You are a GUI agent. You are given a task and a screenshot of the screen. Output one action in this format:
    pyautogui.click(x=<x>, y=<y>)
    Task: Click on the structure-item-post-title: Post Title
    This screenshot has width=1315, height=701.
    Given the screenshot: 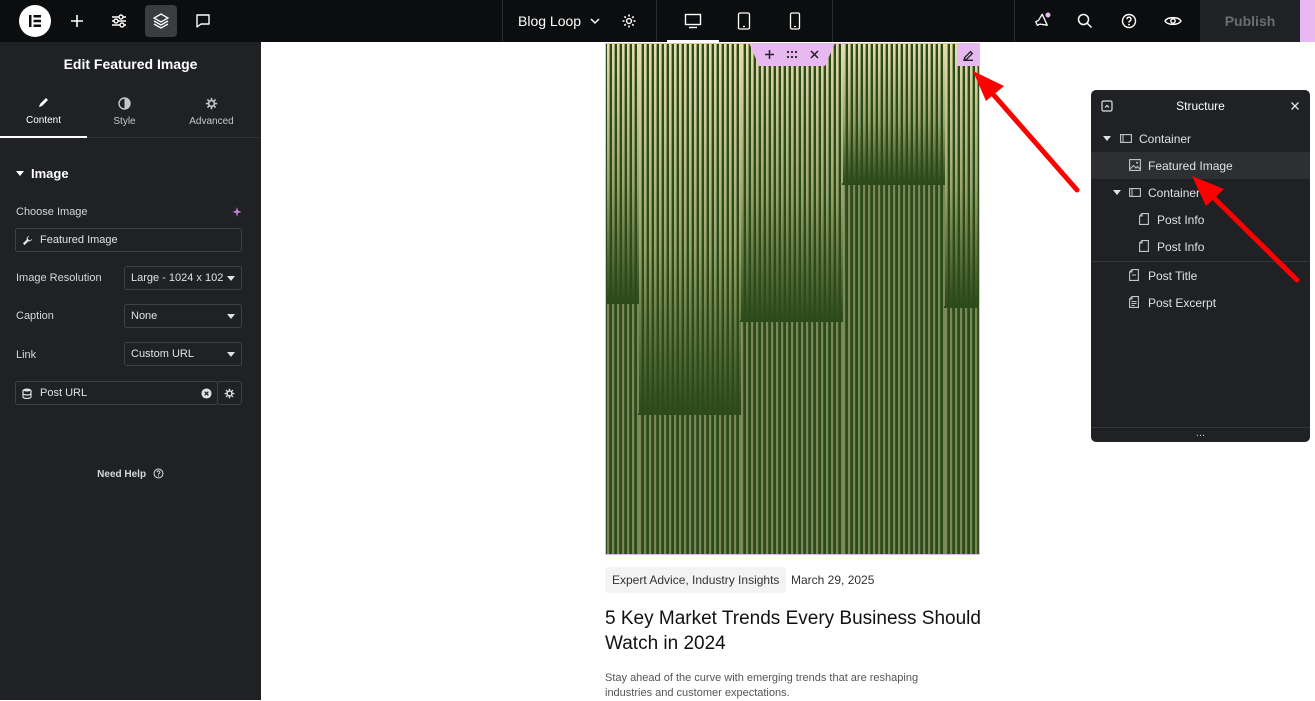 What is the action you would take?
    pyautogui.click(x=1200, y=275)
    